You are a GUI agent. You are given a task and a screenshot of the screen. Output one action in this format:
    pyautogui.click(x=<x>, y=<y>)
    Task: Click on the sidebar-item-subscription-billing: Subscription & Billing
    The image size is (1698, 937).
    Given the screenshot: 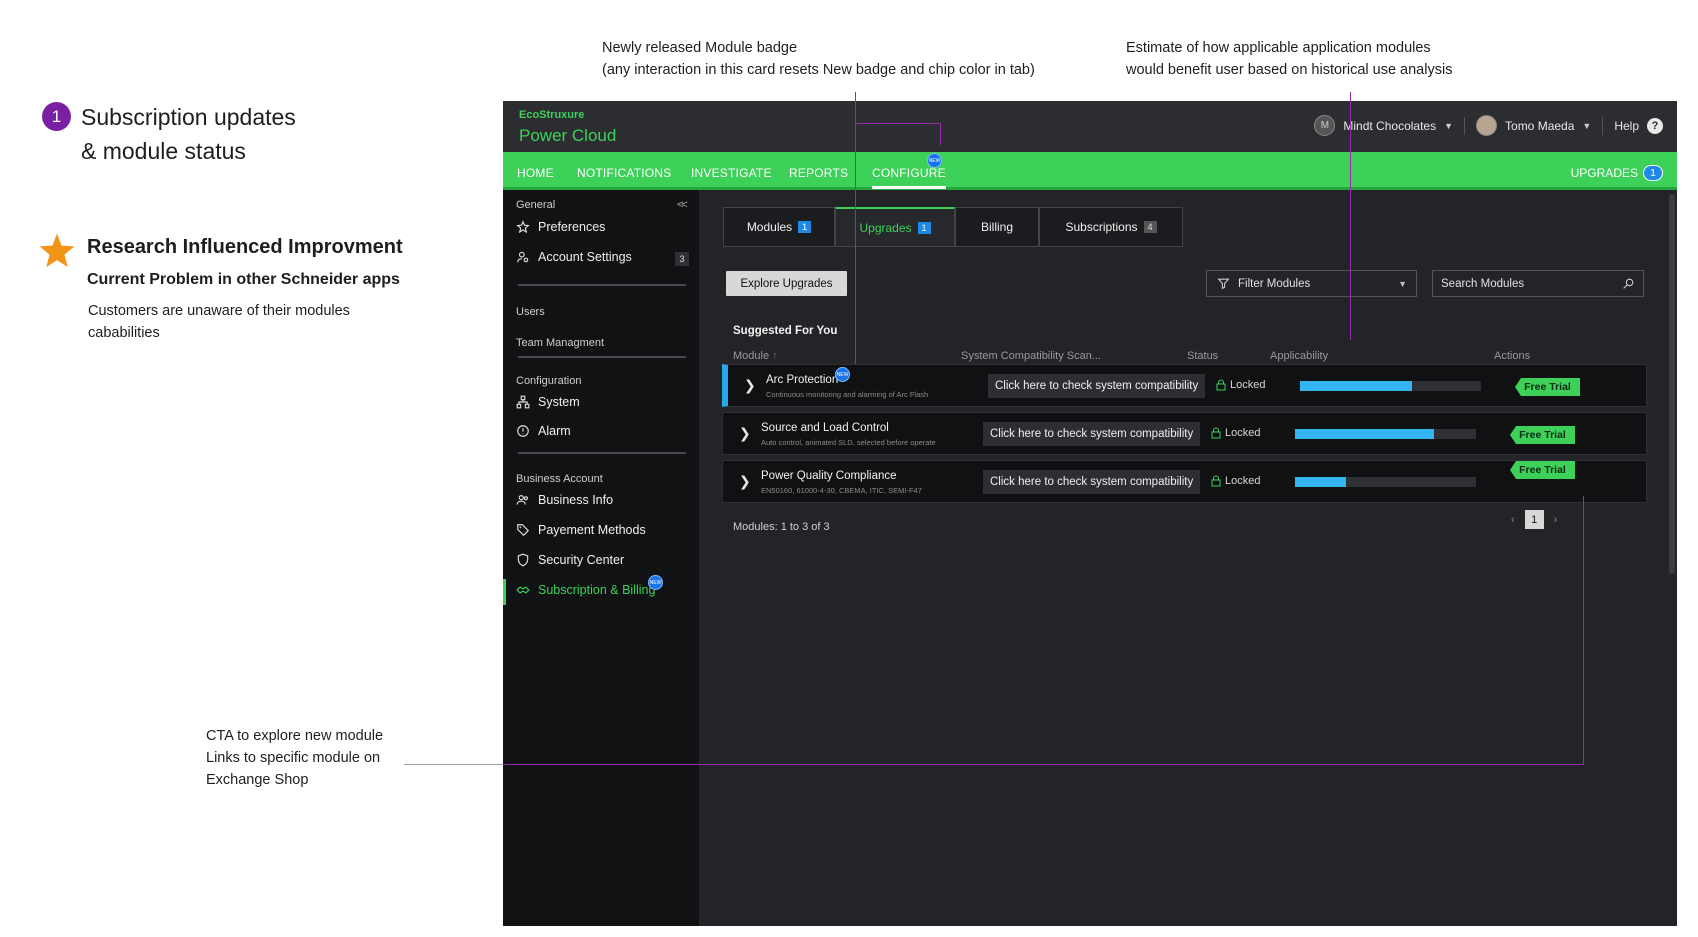 What is the action you would take?
    pyautogui.click(x=585, y=590)
    